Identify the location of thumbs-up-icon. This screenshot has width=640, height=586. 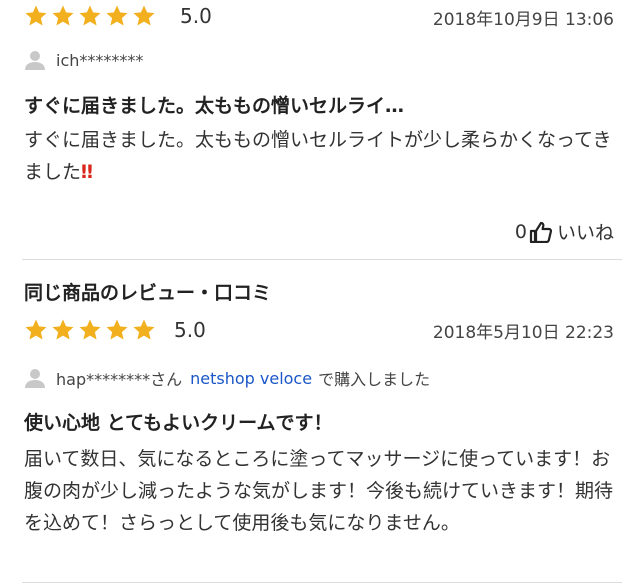
(542, 232).